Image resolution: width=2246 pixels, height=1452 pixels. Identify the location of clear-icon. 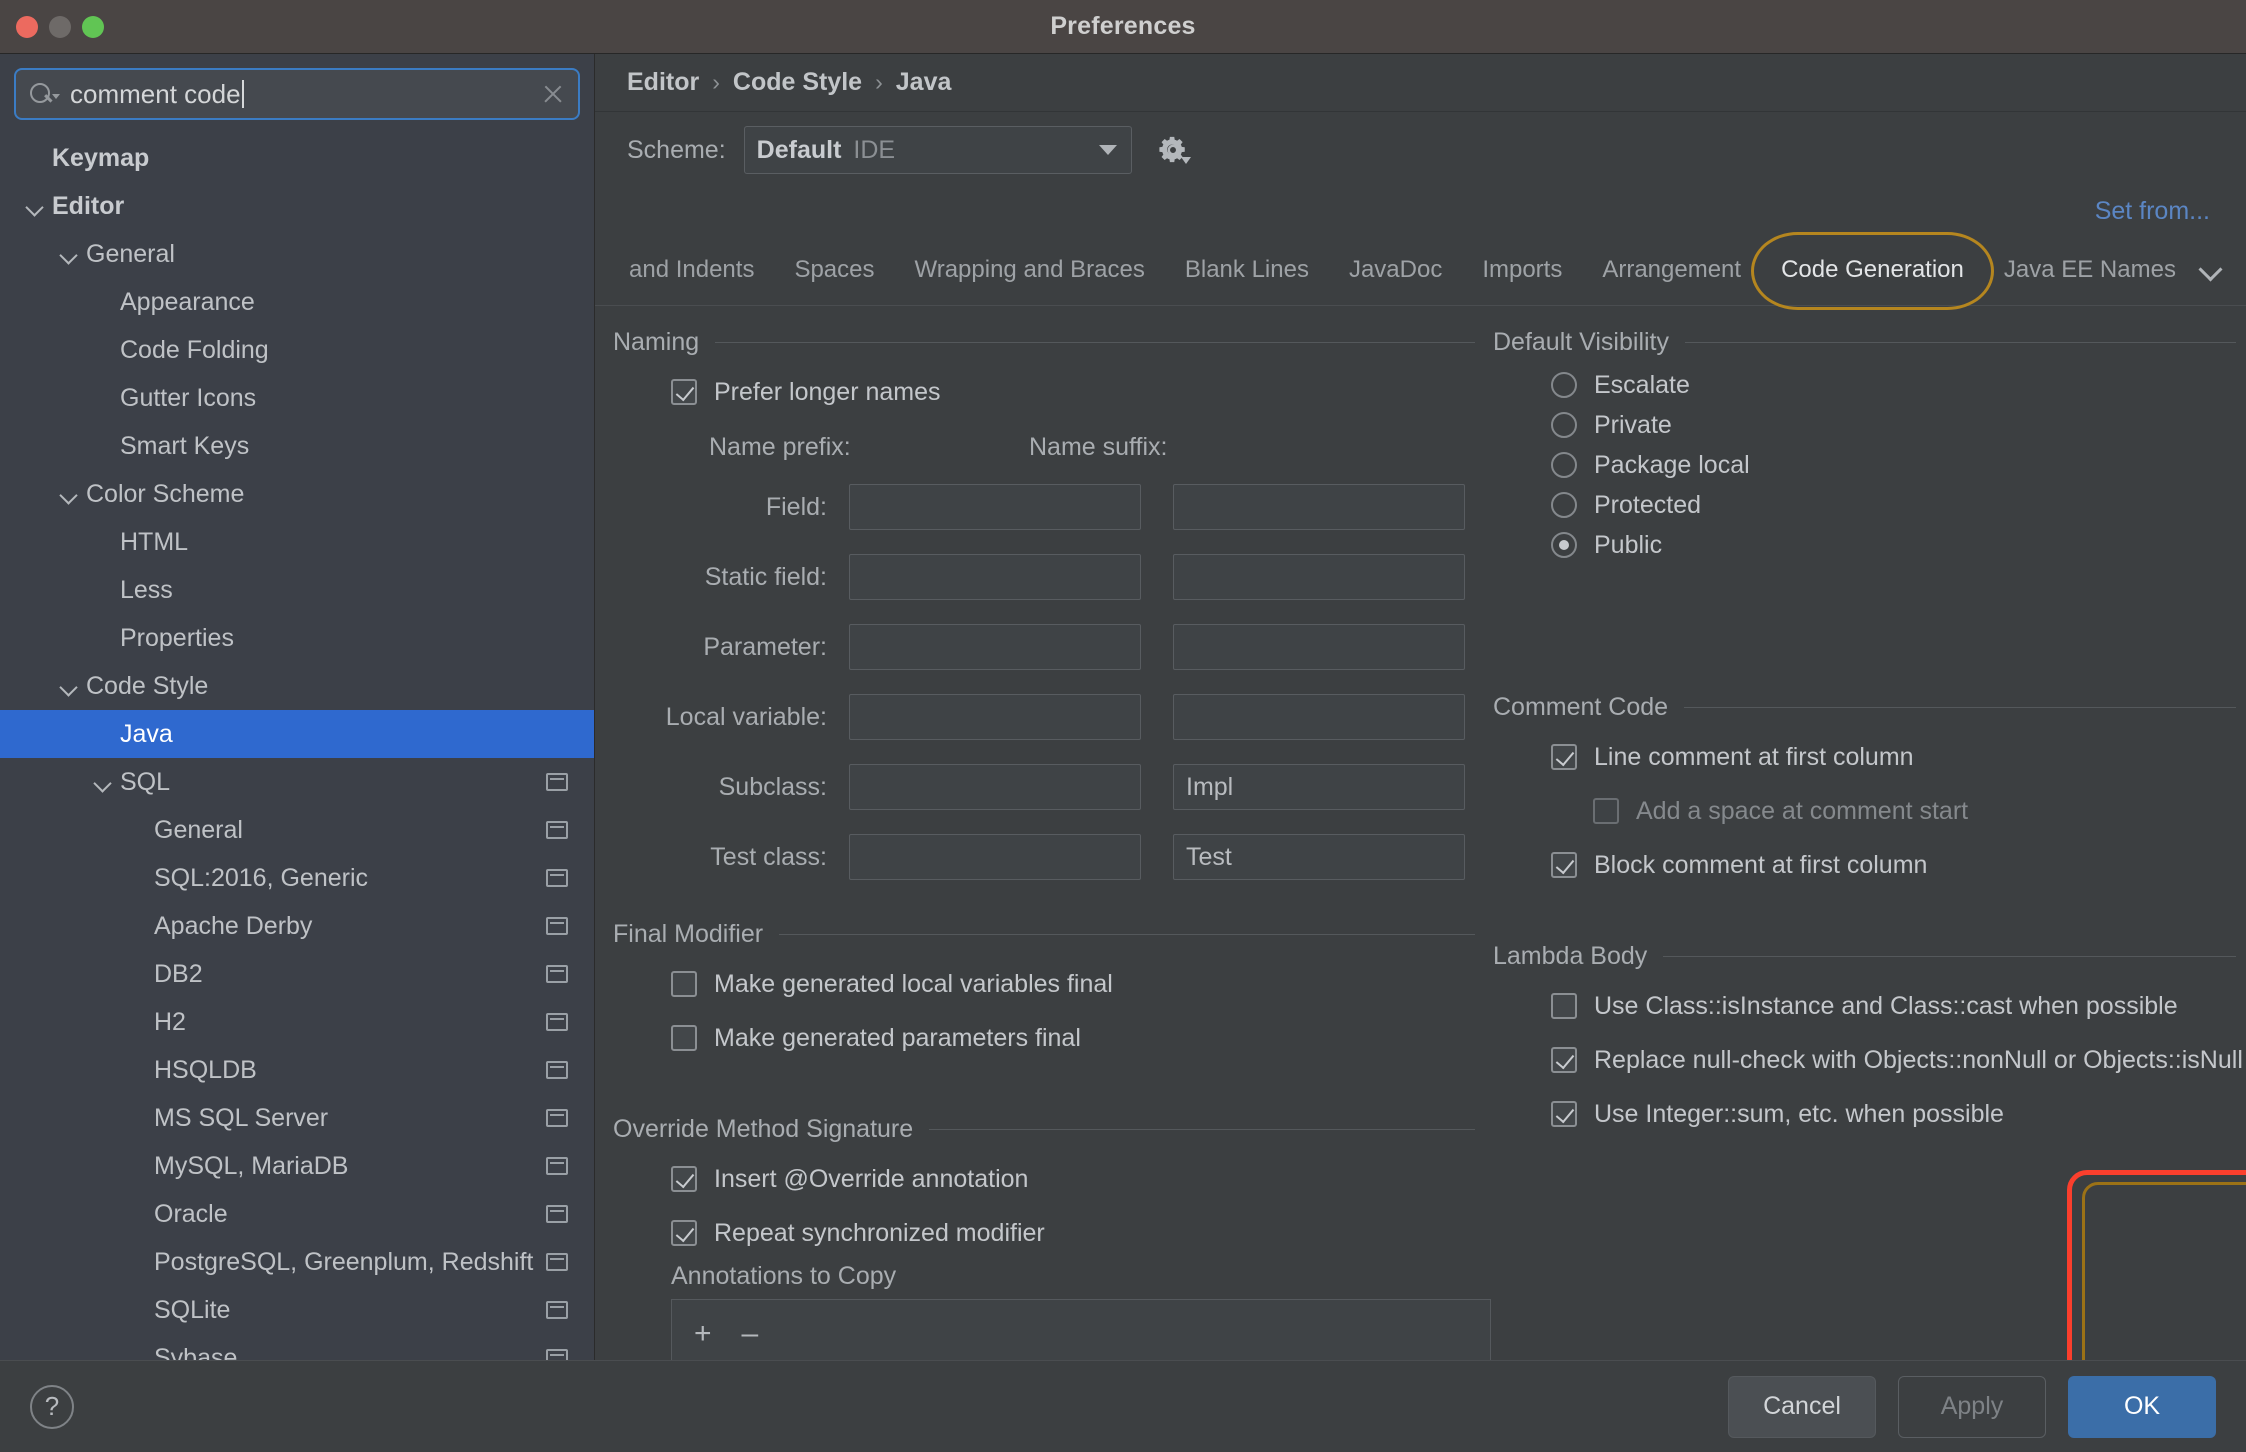
(553, 94).